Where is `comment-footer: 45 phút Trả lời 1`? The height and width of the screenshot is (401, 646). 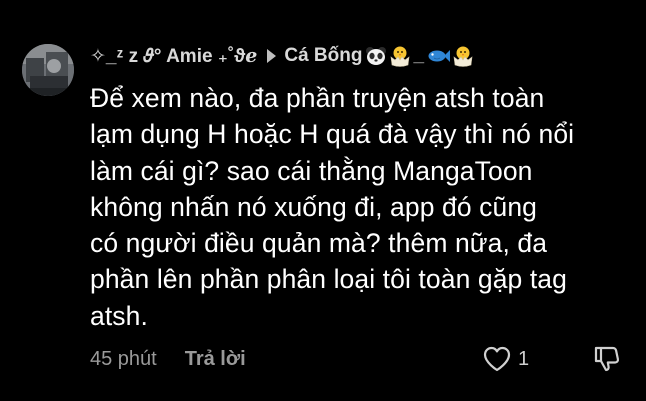
comment-footer: 45 phút Trả lời 1 is located at coordinates (363, 359).